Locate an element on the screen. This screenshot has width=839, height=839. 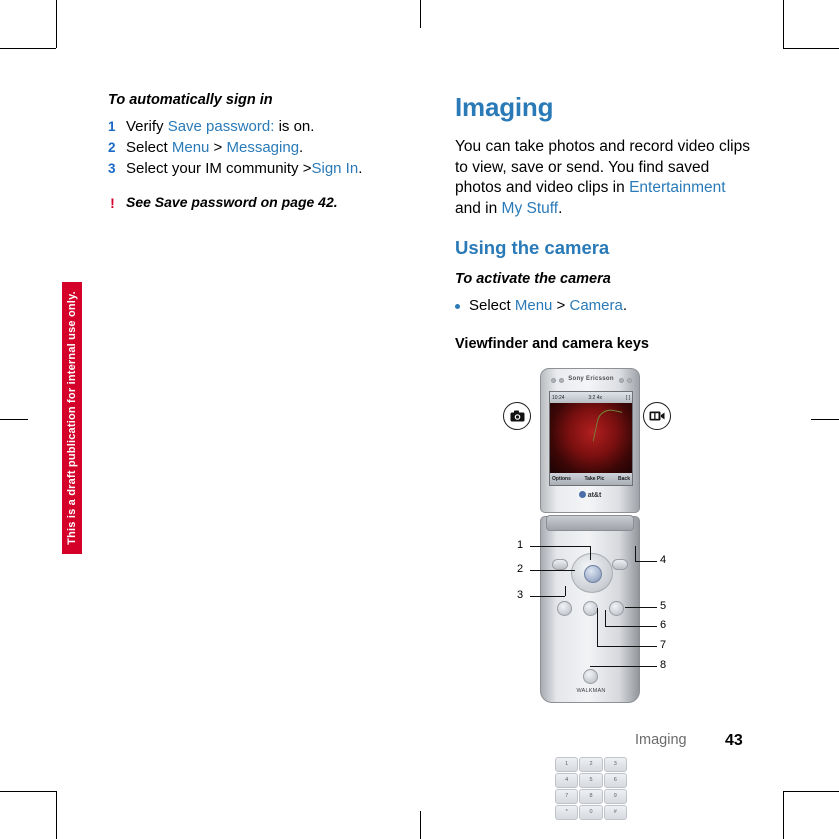
leader-line-7-v is located at coordinates (597, 627).